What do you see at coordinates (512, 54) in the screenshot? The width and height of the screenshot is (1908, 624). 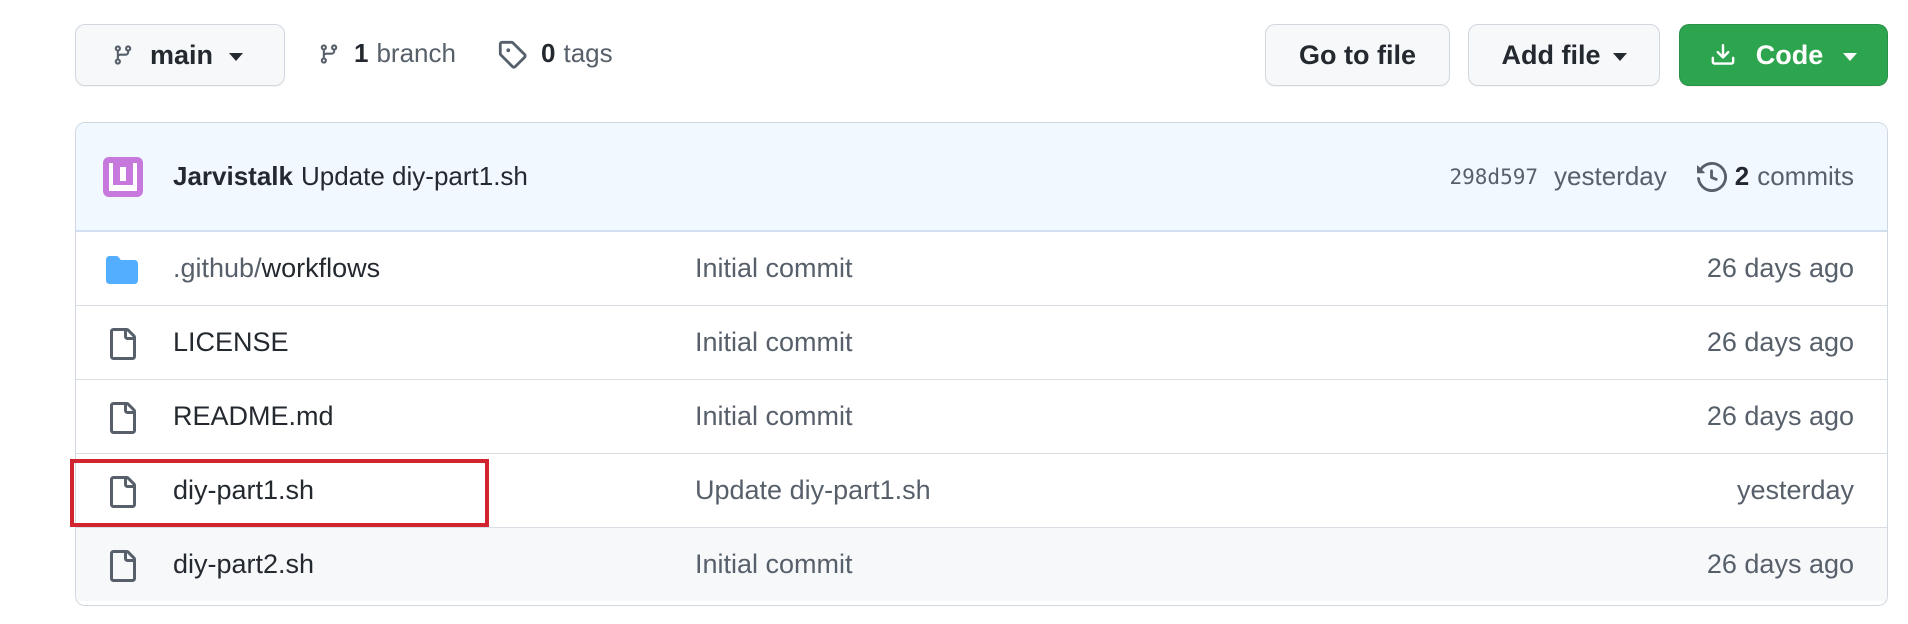 I see `tag-icon` at bounding box center [512, 54].